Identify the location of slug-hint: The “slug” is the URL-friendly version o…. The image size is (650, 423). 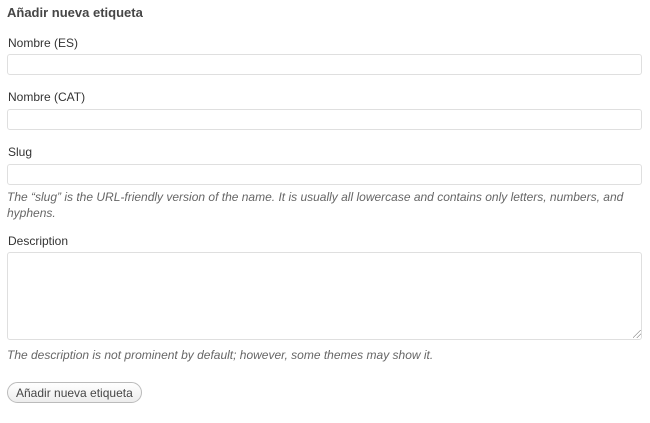
(315, 205).